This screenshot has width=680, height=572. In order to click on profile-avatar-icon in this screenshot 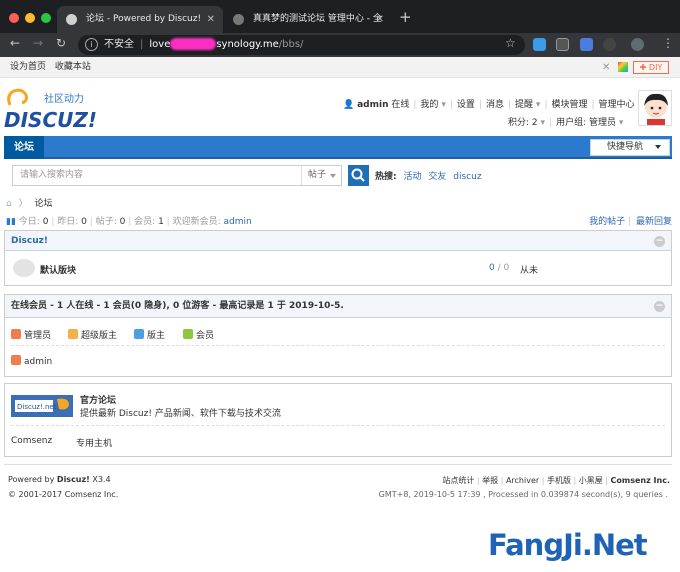, I will do `click(637, 44)`.